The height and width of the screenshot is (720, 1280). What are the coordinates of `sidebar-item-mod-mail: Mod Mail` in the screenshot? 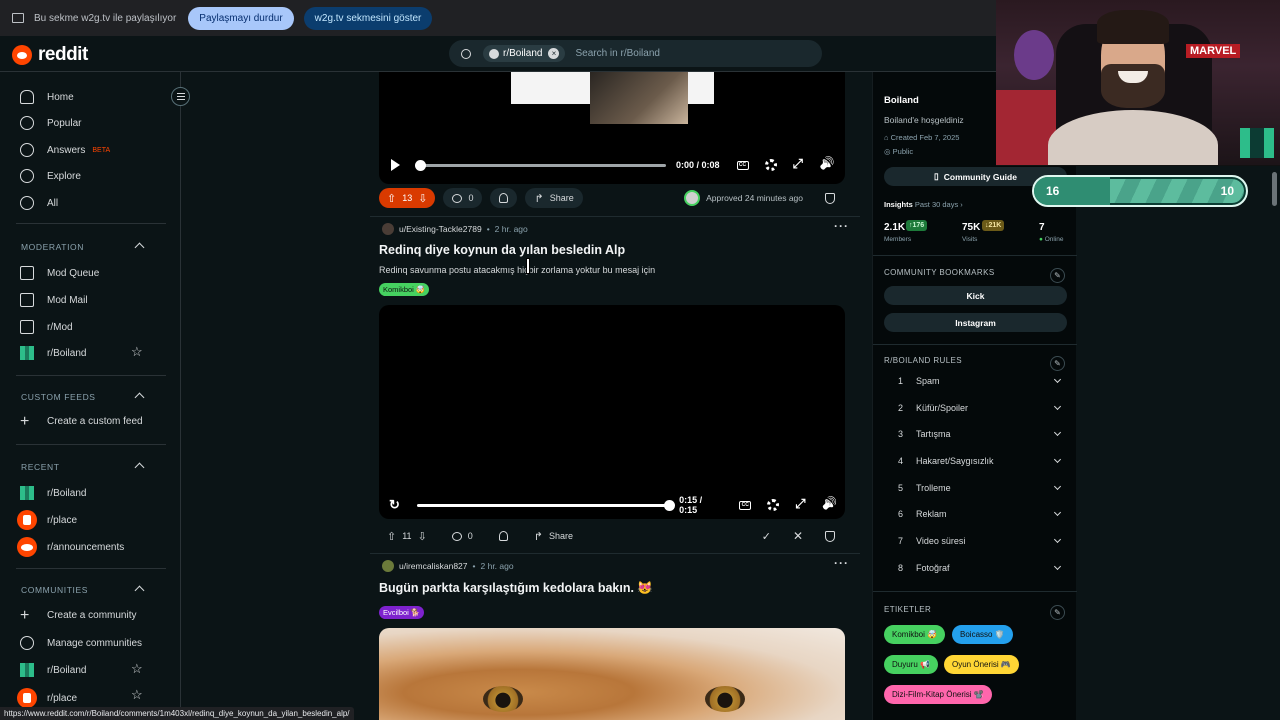 It's located at (54, 300).